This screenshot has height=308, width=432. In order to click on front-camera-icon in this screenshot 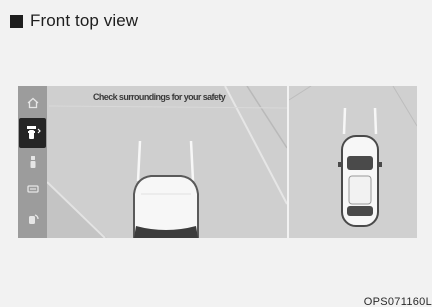, I will do `click(33, 132)`.